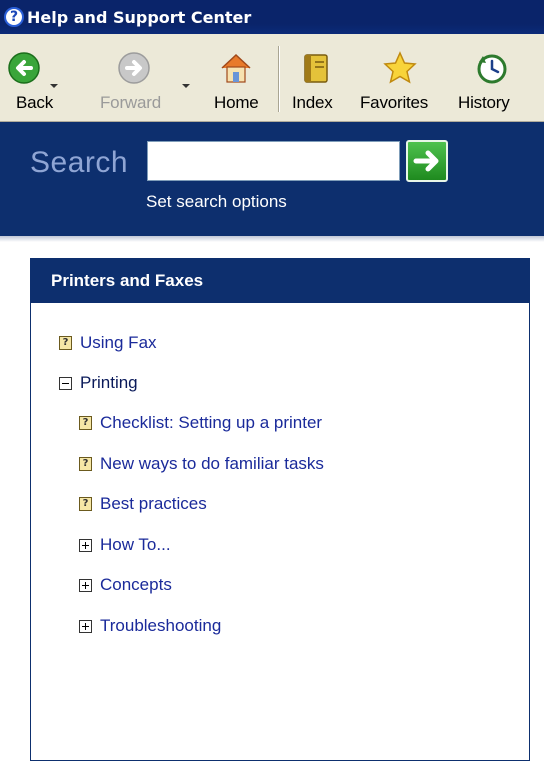 The width and height of the screenshot is (544, 782). Describe the element at coordinates (34, 102) in the screenshot. I see `back-label: Back` at that location.